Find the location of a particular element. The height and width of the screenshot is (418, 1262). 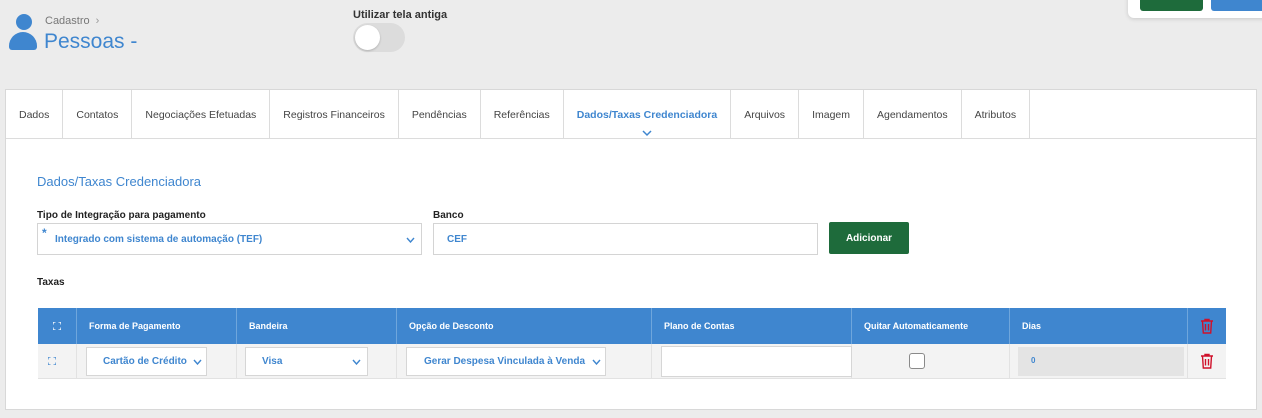

tab-agendamentos: Agendamentos is located at coordinates (913, 114).